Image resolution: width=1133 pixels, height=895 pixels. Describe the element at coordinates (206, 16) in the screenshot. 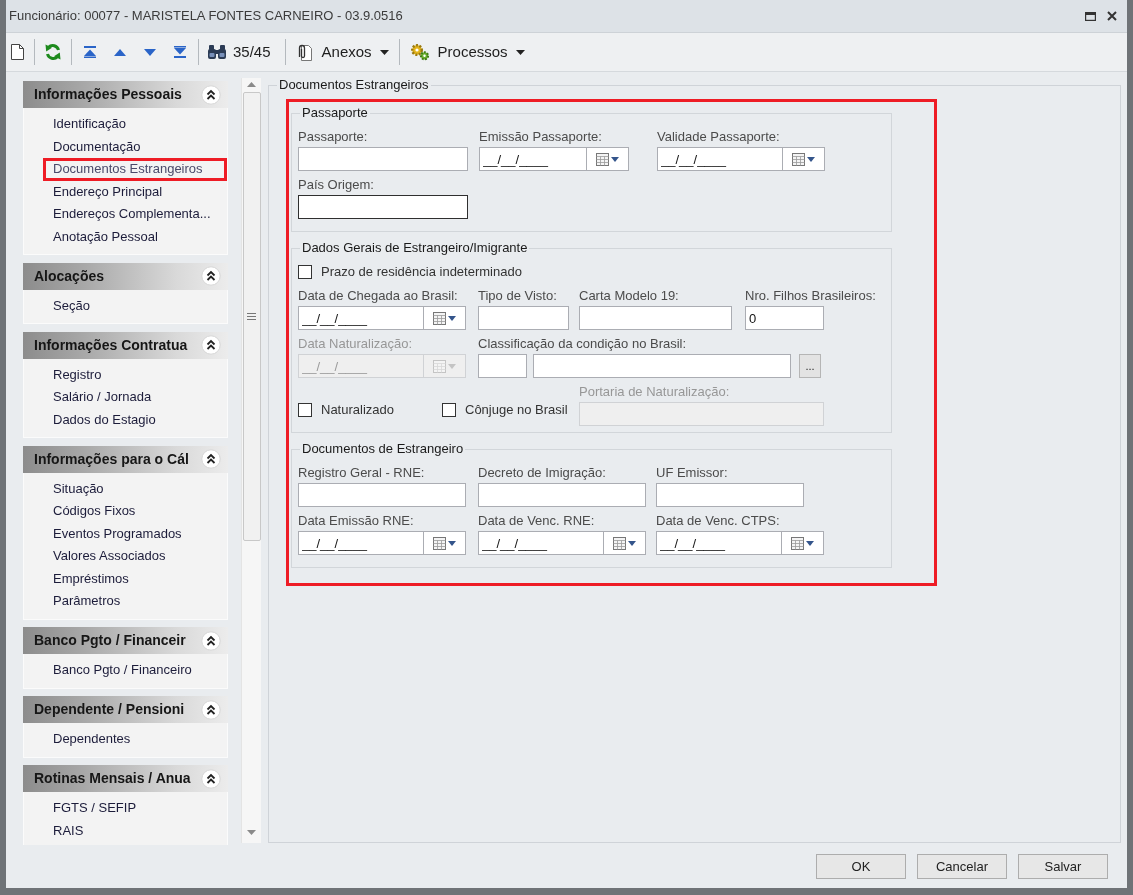

I see `window-title: Funcionário: 00077 - MARISTELA FONTES CARNEIRO - 03.9.0516` at that location.